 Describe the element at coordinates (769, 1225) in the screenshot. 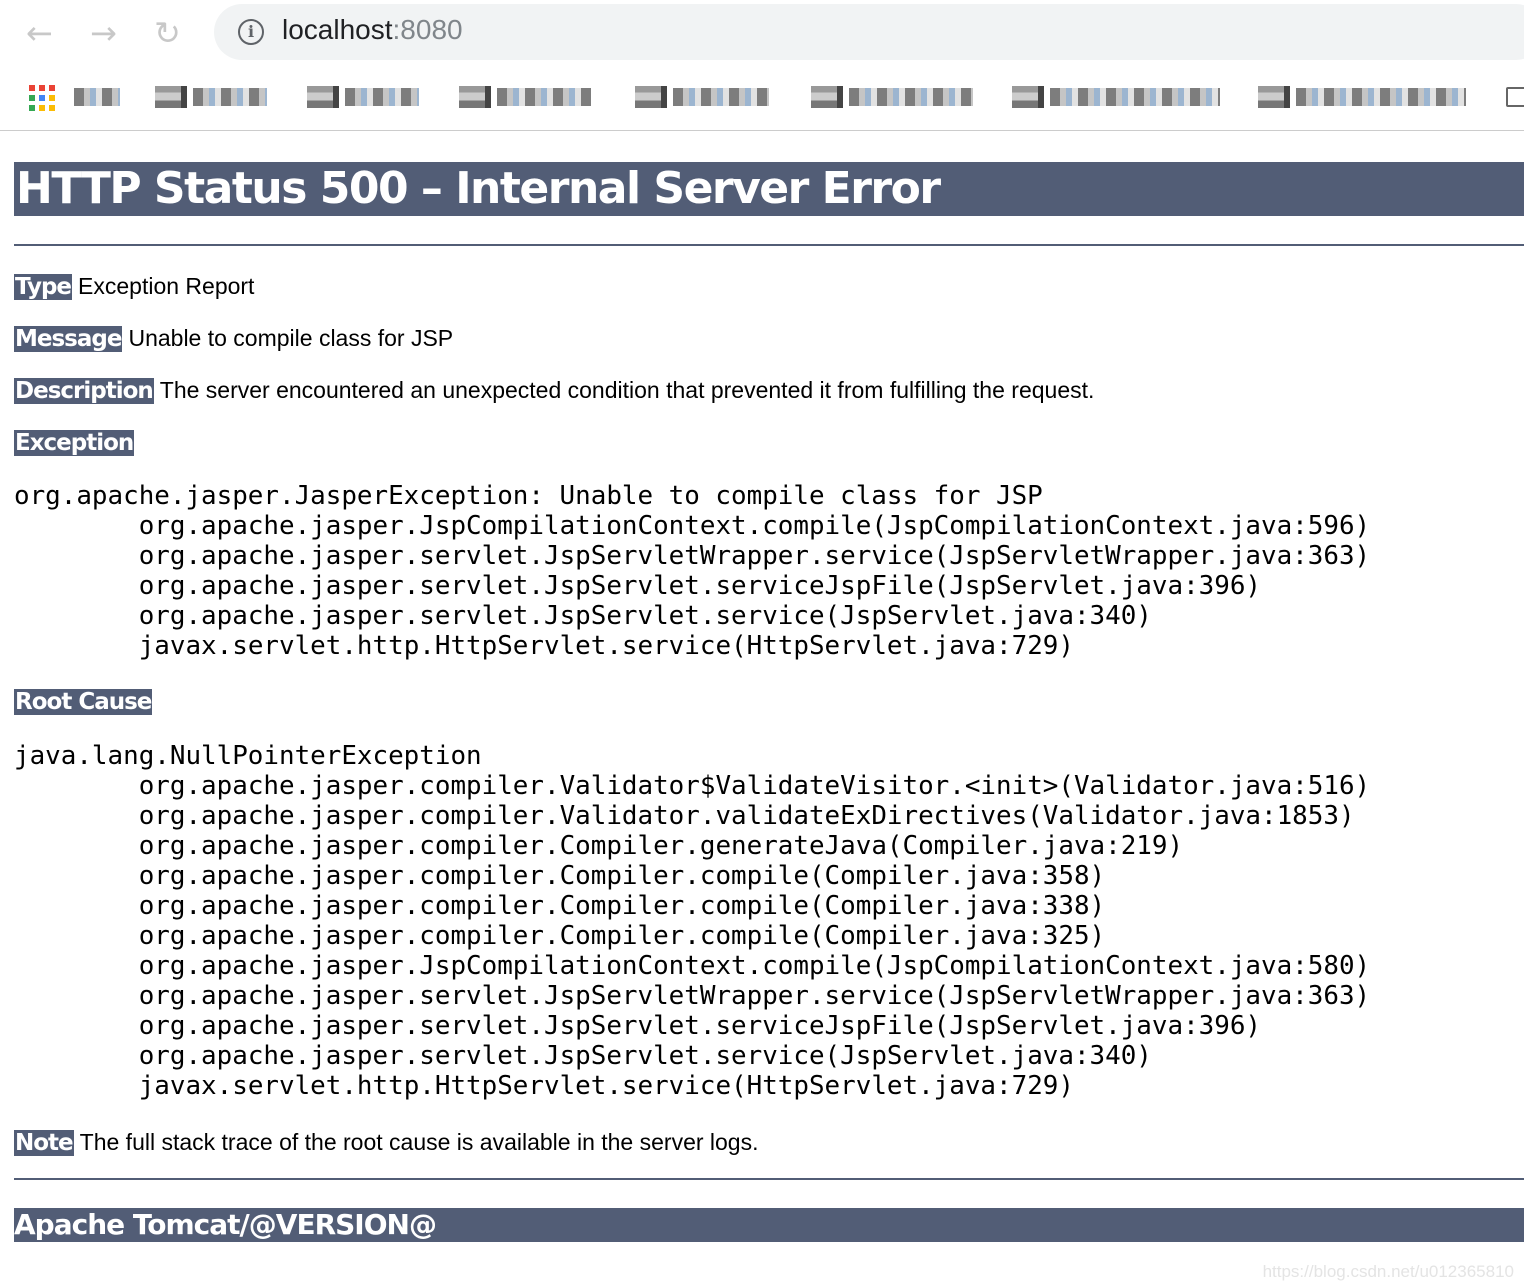

I see `server-footer: Apache Tomcat/@VERSION@` at that location.